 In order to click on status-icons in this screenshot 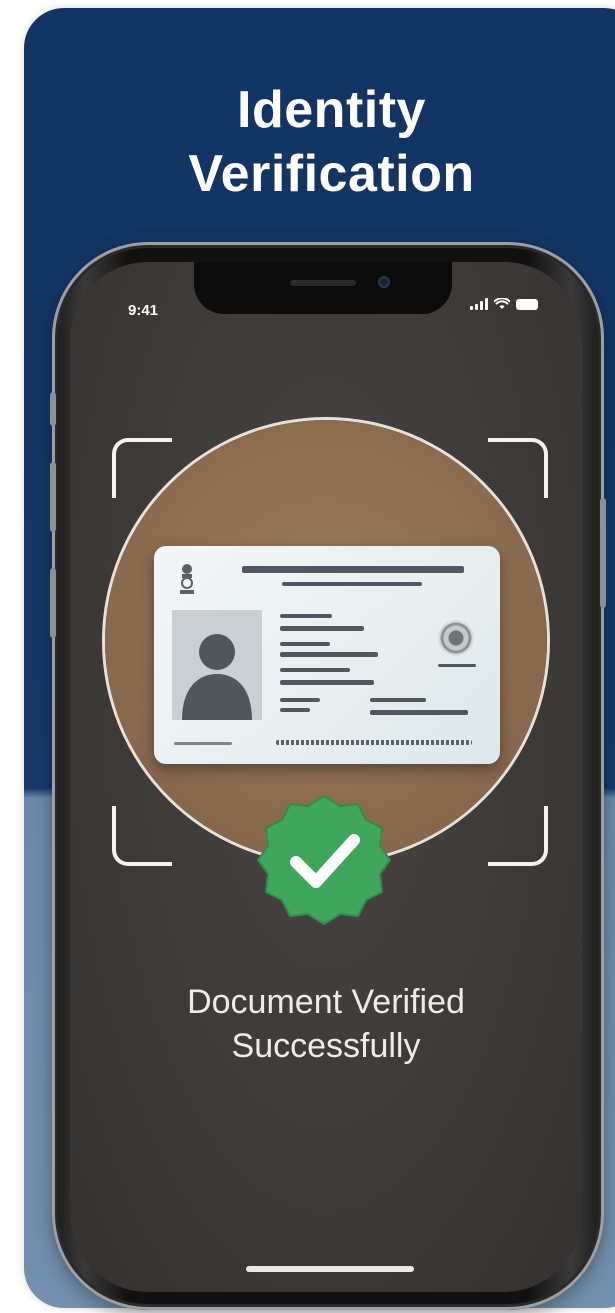, I will do `click(504, 304)`.